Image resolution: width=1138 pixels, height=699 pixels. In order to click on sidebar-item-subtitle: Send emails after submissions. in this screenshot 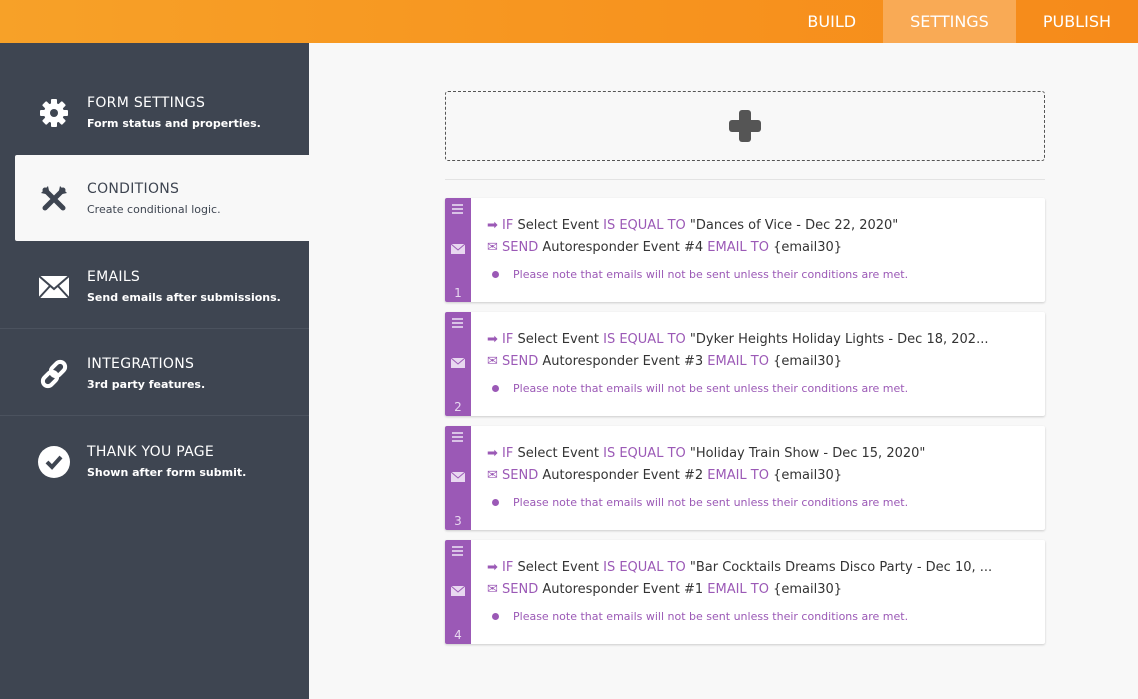, I will do `click(184, 297)`.